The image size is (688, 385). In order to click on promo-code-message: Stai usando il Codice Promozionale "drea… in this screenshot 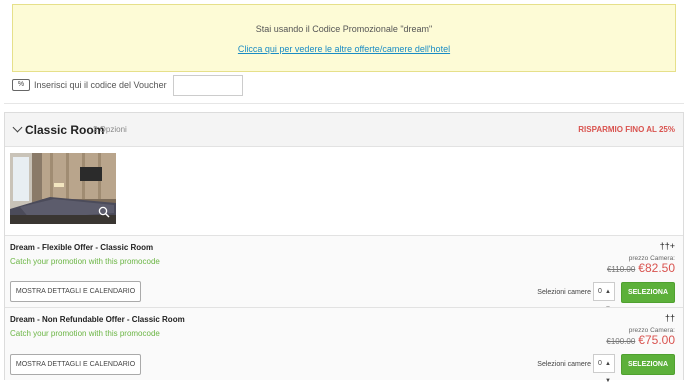, I will do `click(344, 29)`.